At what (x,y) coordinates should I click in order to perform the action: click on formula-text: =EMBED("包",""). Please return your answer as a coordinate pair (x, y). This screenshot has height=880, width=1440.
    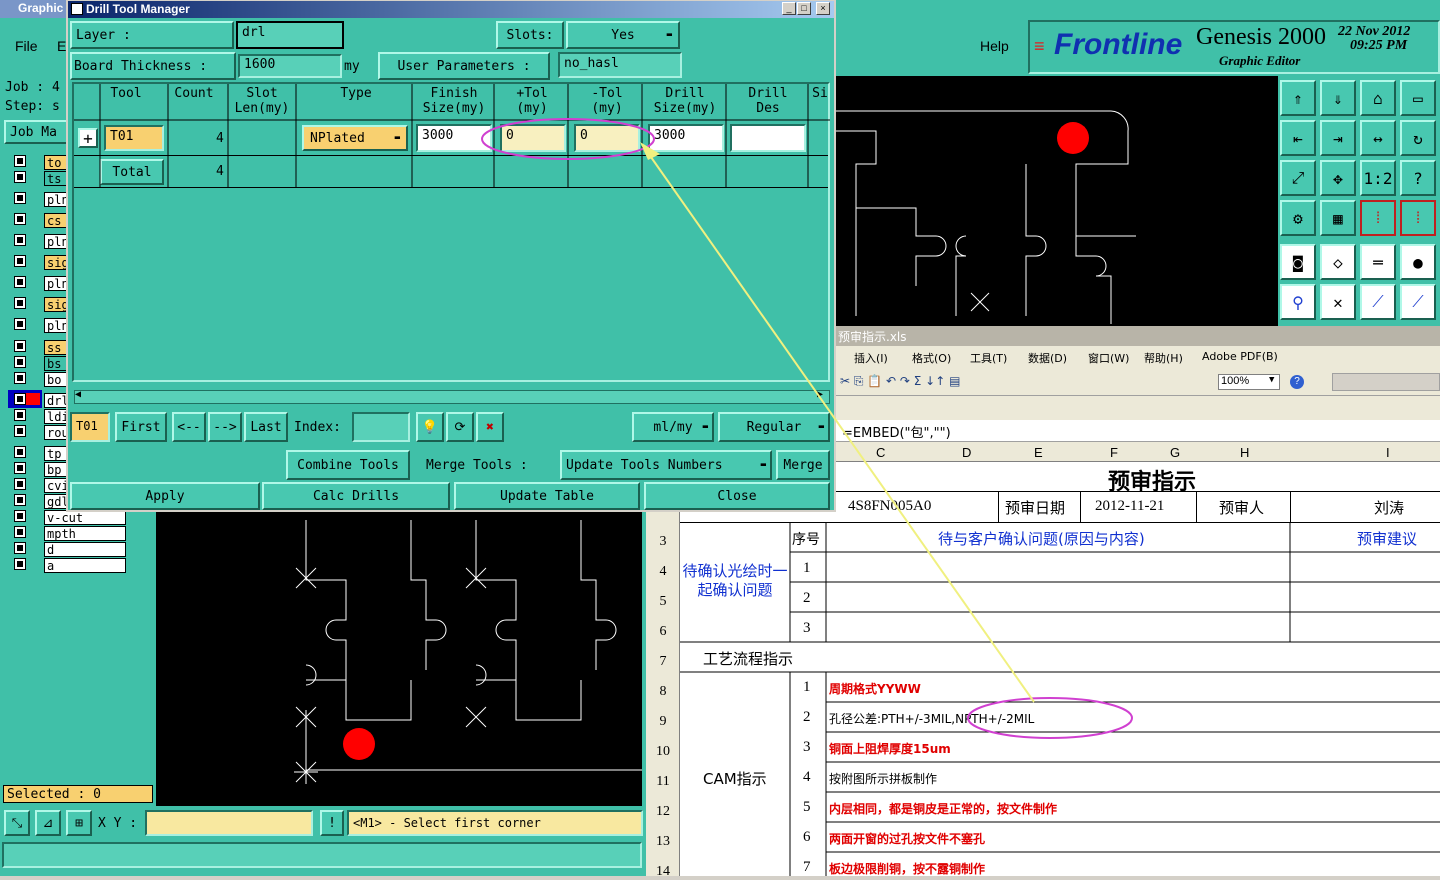
    Looking at the image, I should click on (896, 431).